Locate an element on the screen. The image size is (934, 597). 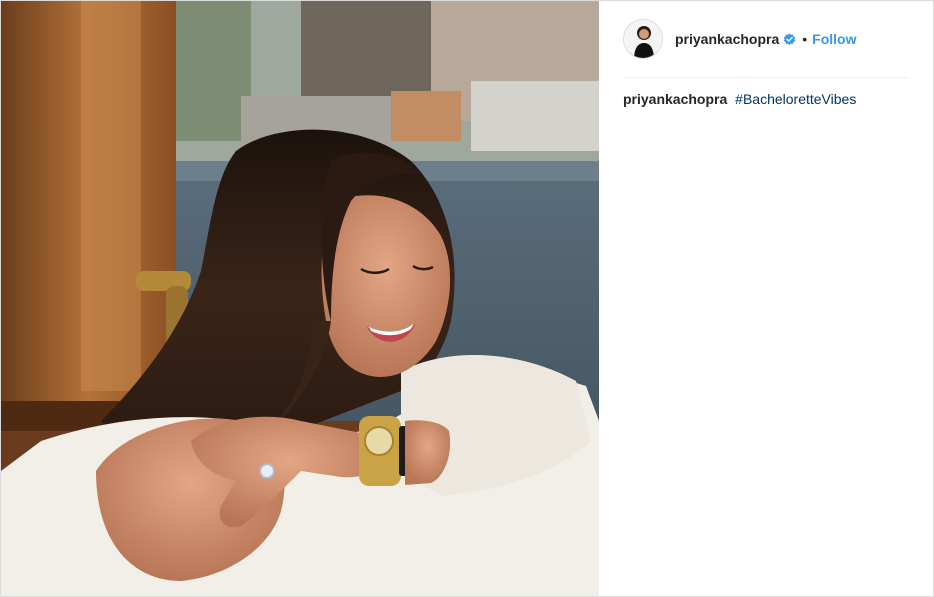
caption-username: priyankachopra is located at coordinates (675, 99).